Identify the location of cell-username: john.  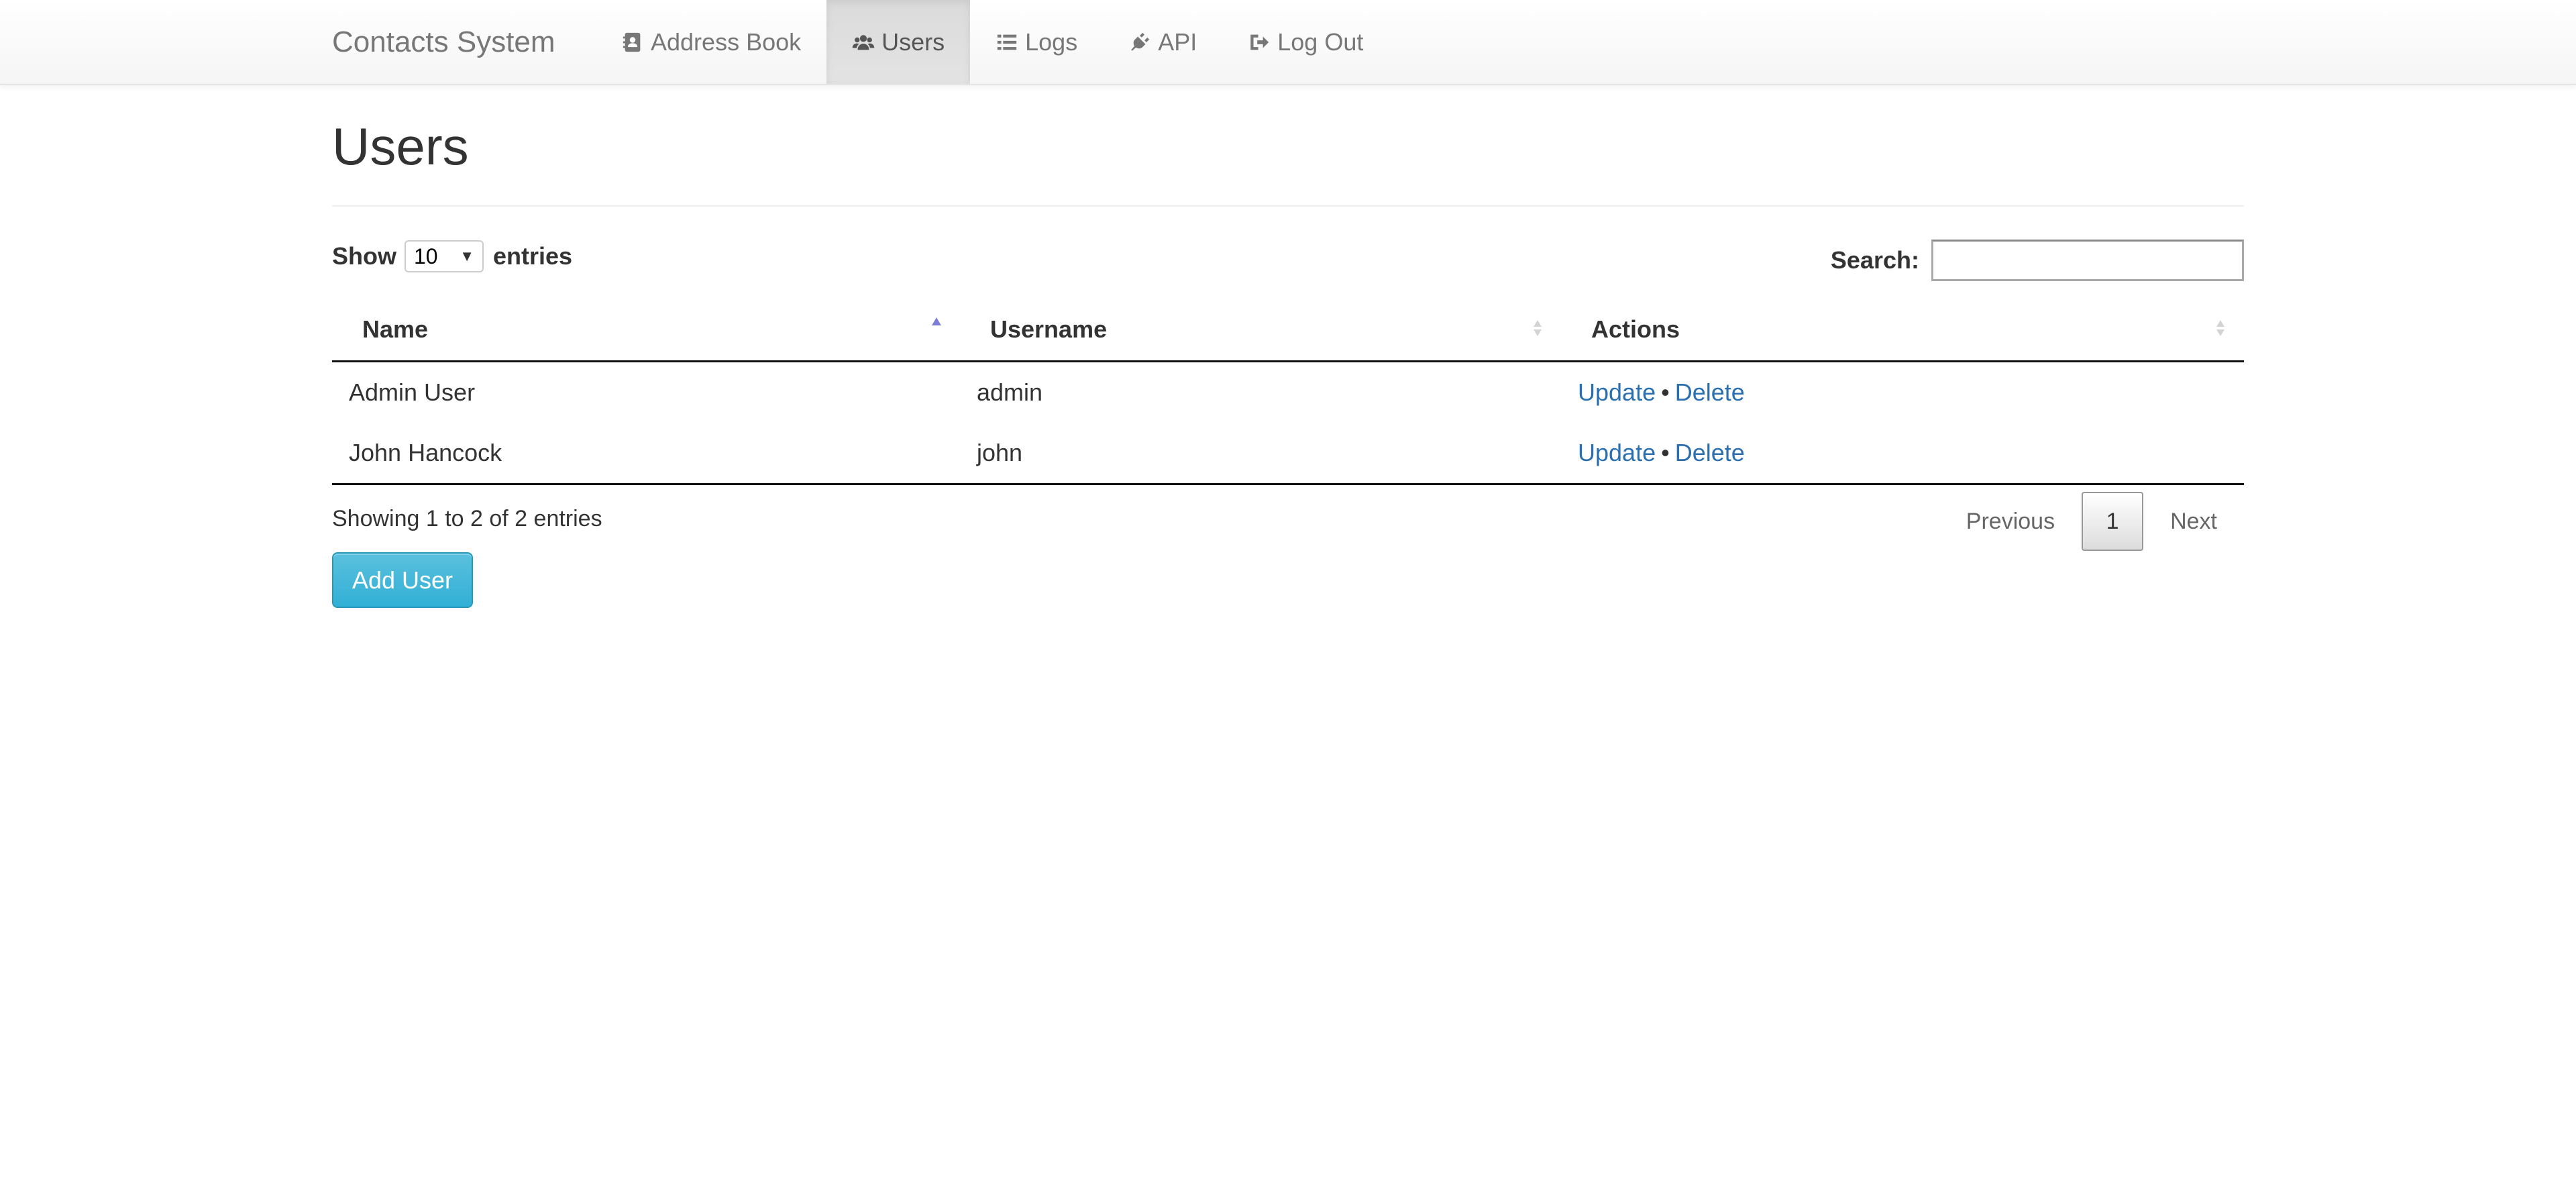
(1260, 454).